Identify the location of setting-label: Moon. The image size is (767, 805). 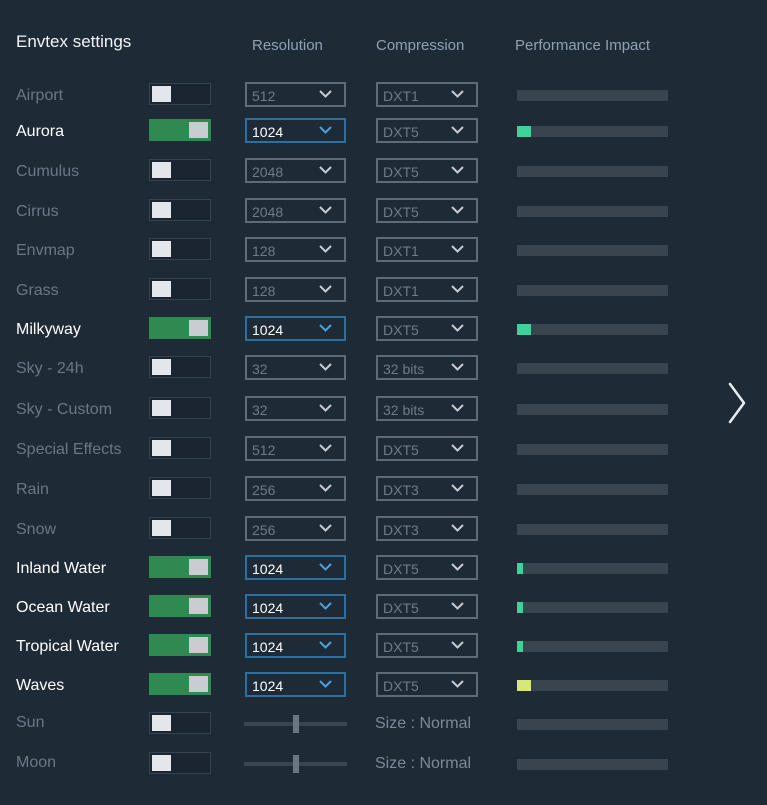
(36, 762).